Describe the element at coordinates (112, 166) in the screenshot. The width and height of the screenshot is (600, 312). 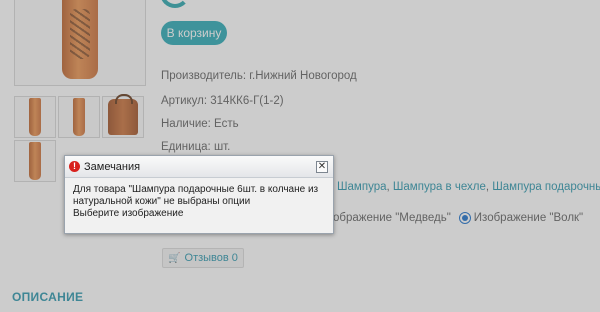
I see `dialog-title: Замечания` at that location.